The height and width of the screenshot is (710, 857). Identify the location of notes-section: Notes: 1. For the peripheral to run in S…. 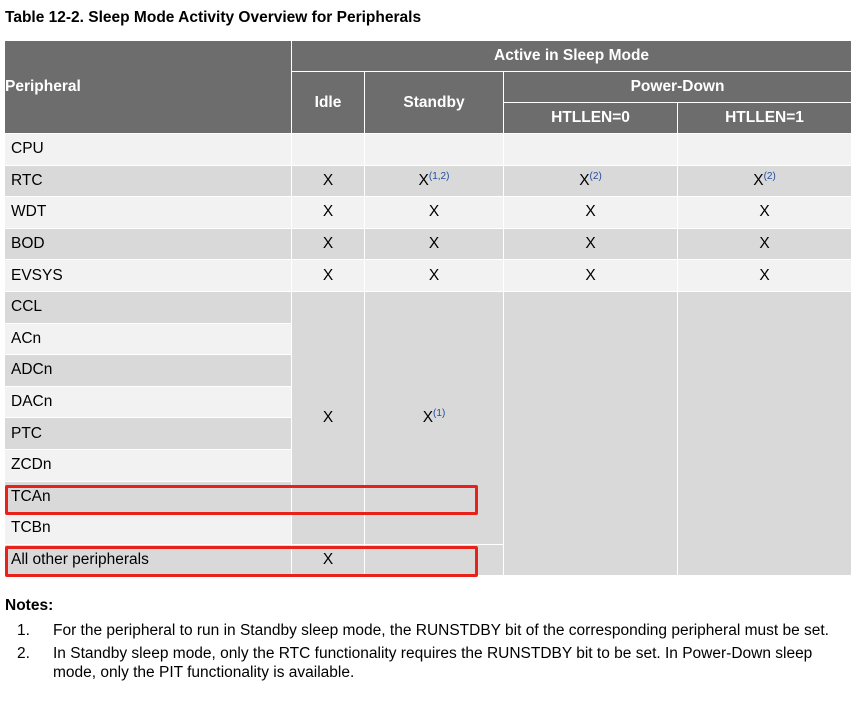
(427, 641).